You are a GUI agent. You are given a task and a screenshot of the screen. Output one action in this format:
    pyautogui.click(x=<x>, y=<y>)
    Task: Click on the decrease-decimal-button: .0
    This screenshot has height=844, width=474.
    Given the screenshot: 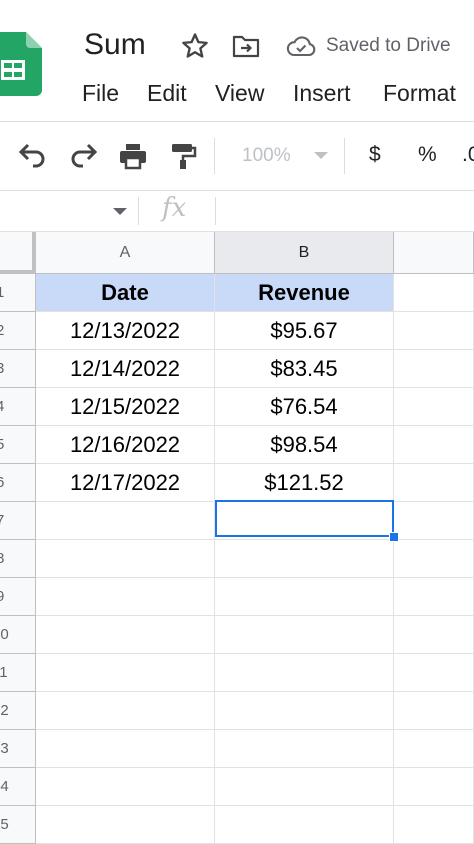 What is the action you would take?
    pyautogui.click(x=468, y=155)
    